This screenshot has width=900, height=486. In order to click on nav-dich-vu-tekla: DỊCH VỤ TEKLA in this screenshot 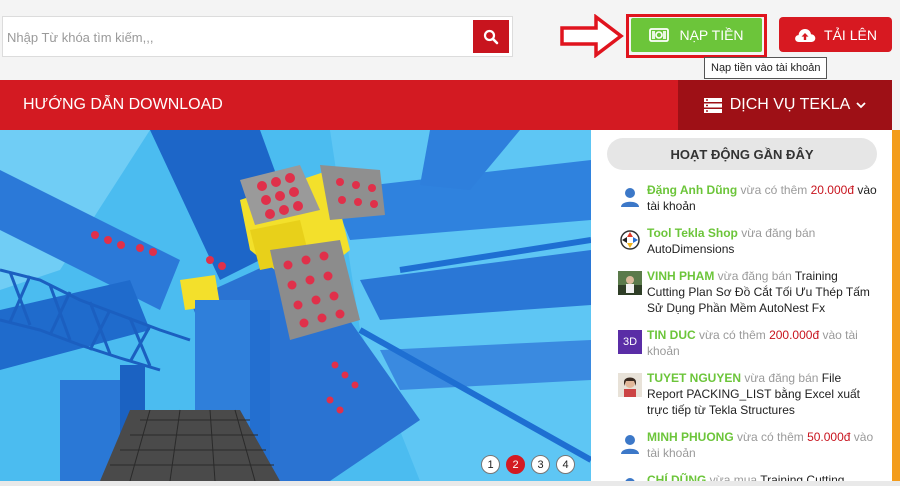, I will do `click(785, 105)`.